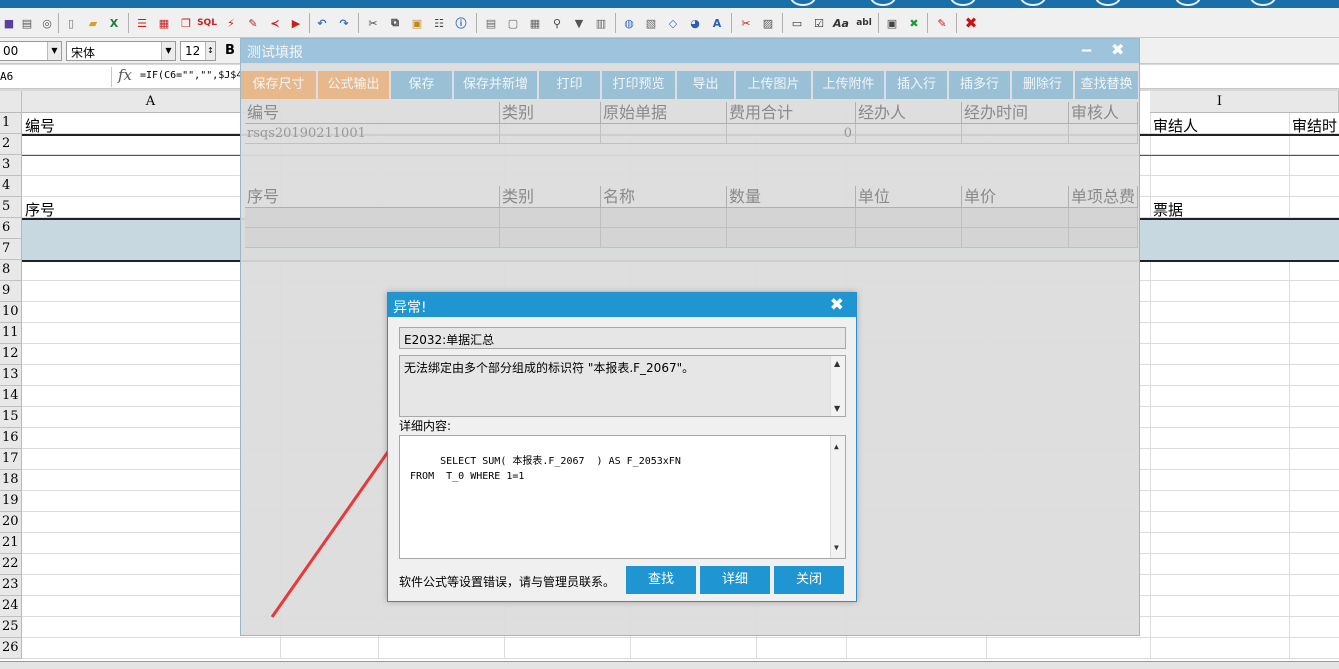  Describe the element at coordinates (121, 51) in the screenshot. I see `font-name-combo: 宋体 ▼` at that location.